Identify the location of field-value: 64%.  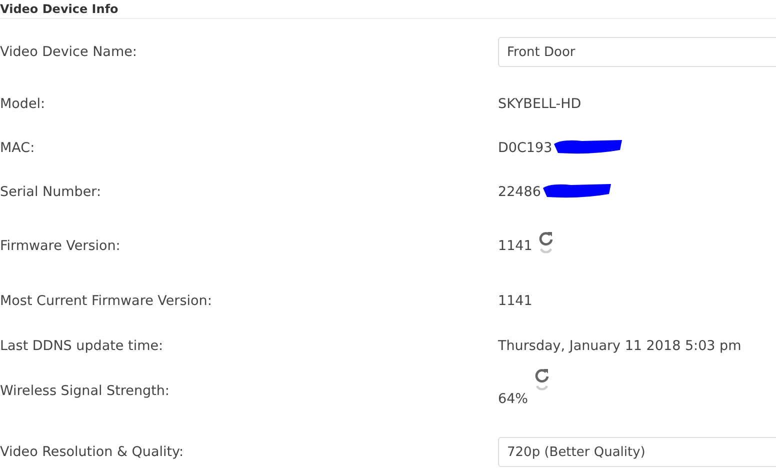
(513, 399).